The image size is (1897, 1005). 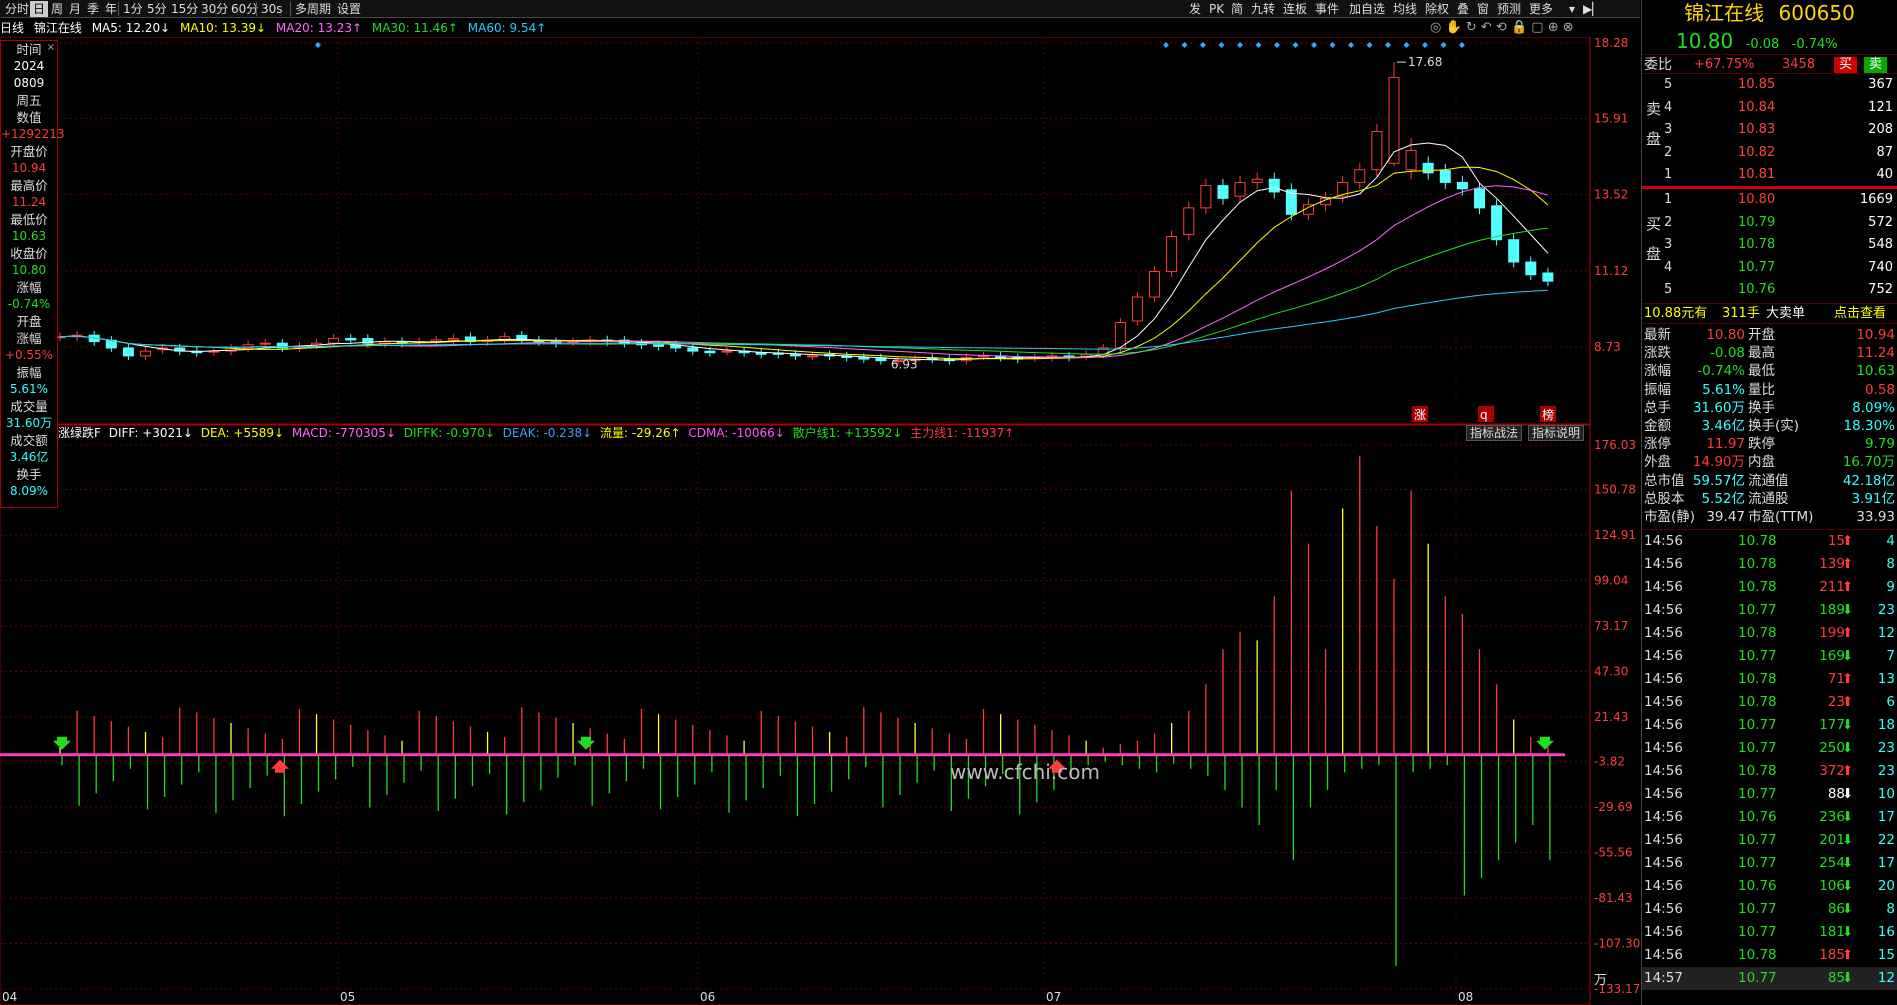 What do you see at coordinates (29, 151) in the screenshot?
I see `info-label-4: 开盘价` at bounding box center [29, 151].